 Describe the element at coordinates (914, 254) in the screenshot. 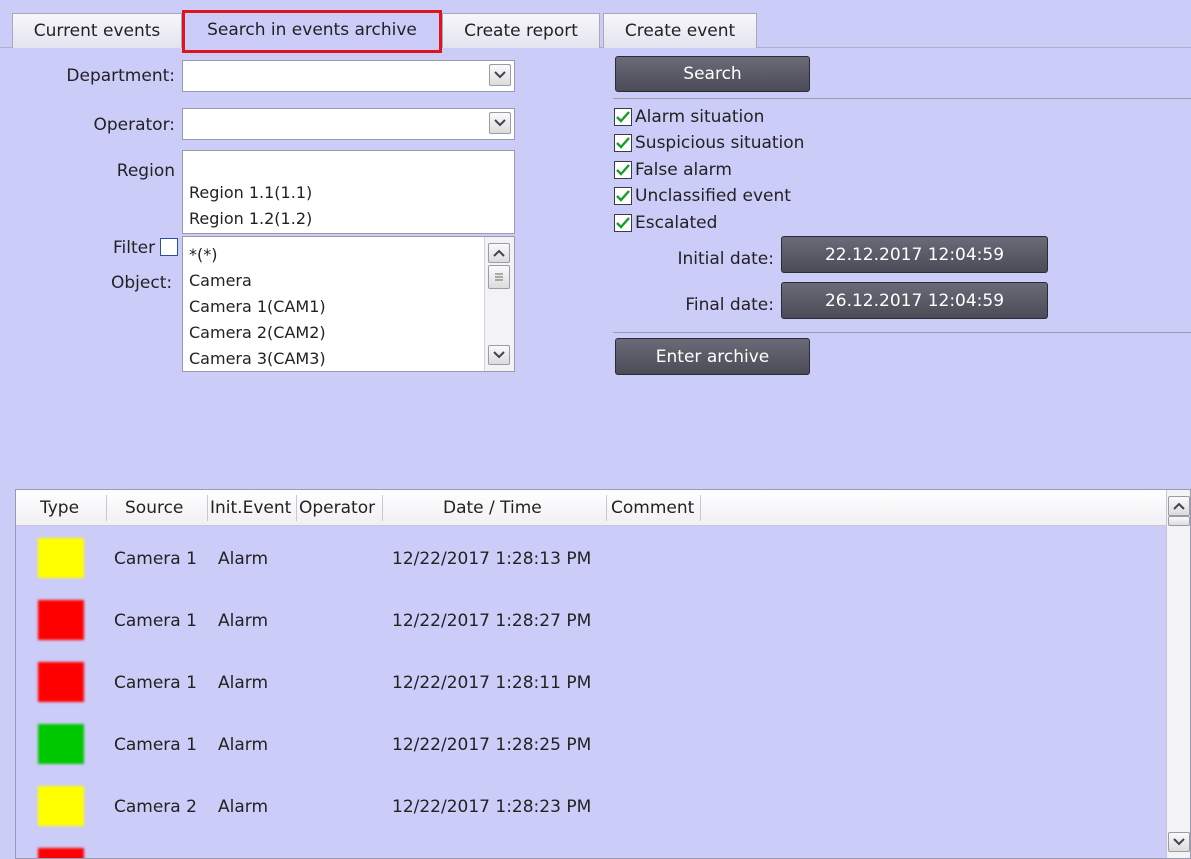

I see `initial-date-field: 22.12.2017 12:04:59` at that location.